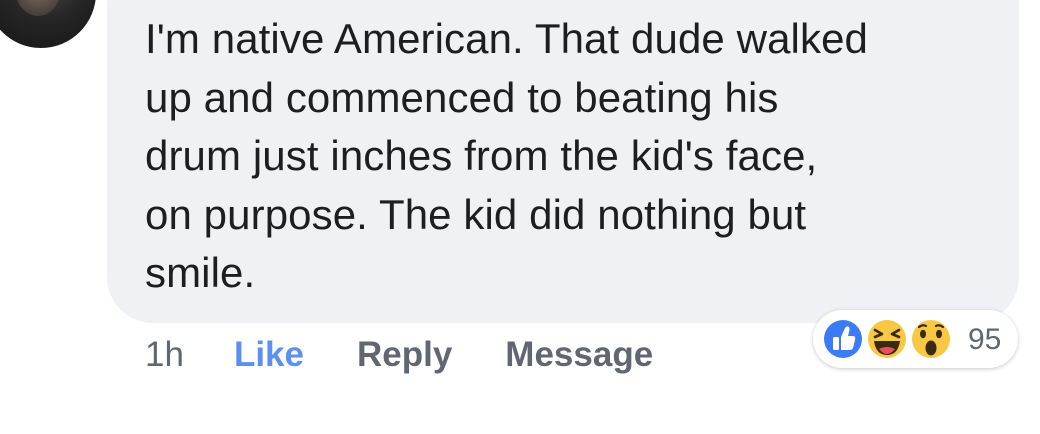  Describe the element at coordinates (931, 339) in the screenshot. I see `wow-reaction-icon` at that location.